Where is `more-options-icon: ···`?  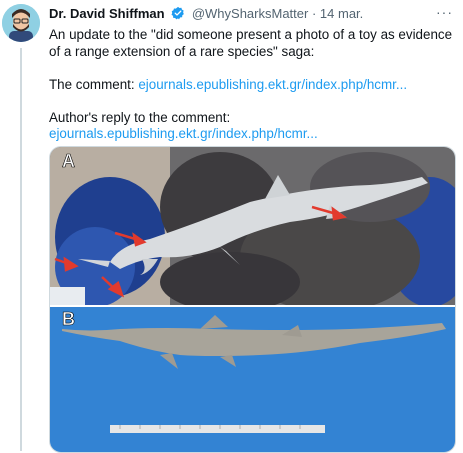
more-options-icon: ··· is located at coordinates (444, 12).